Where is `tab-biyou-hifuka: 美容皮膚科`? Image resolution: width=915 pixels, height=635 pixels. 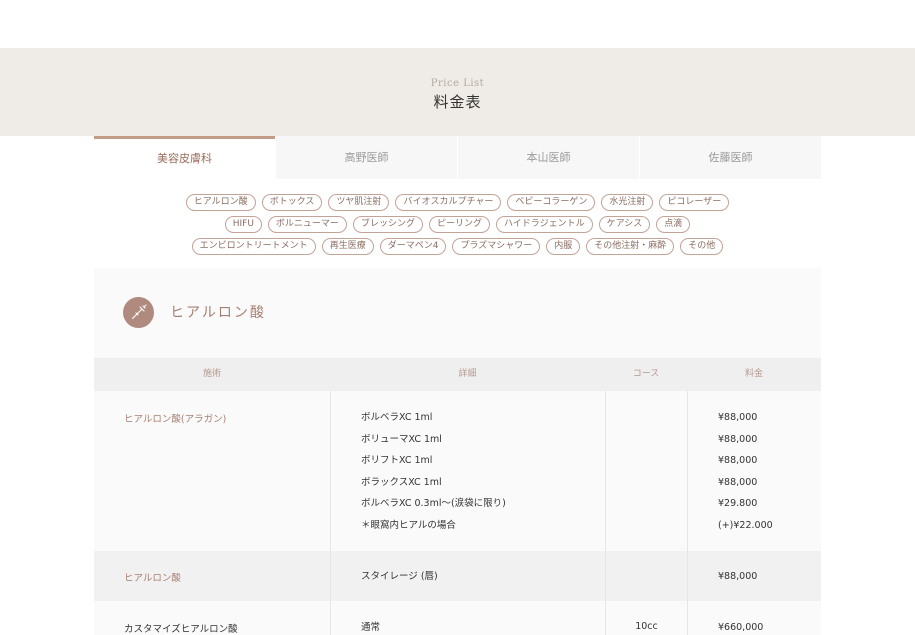
tab-biyou-hifuka: 美容皮膚科 is located at coordinates (184, 157).